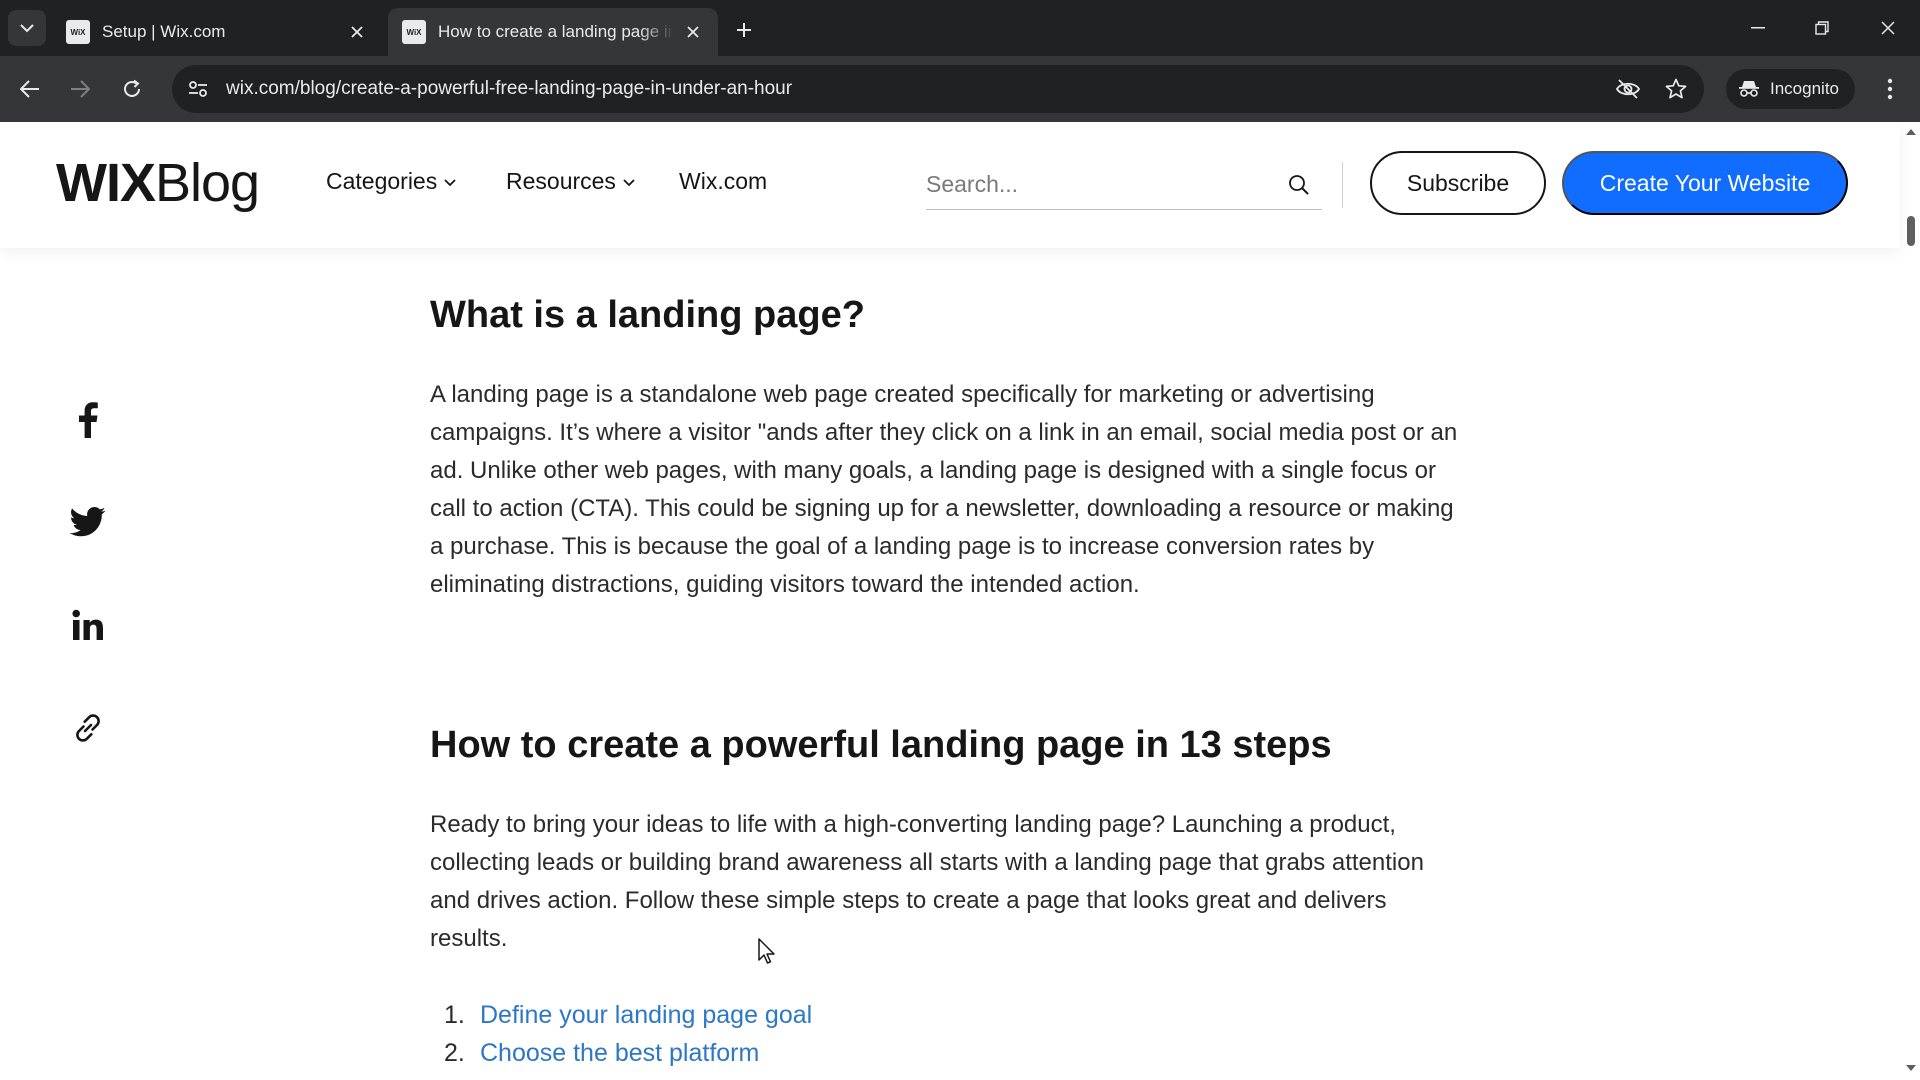 This screenshot has width=1920, height=1080. What do you see at coordinates (198, 89) in the screenshot?
I see `site-settings-icon` at bounding box center [198, 89].